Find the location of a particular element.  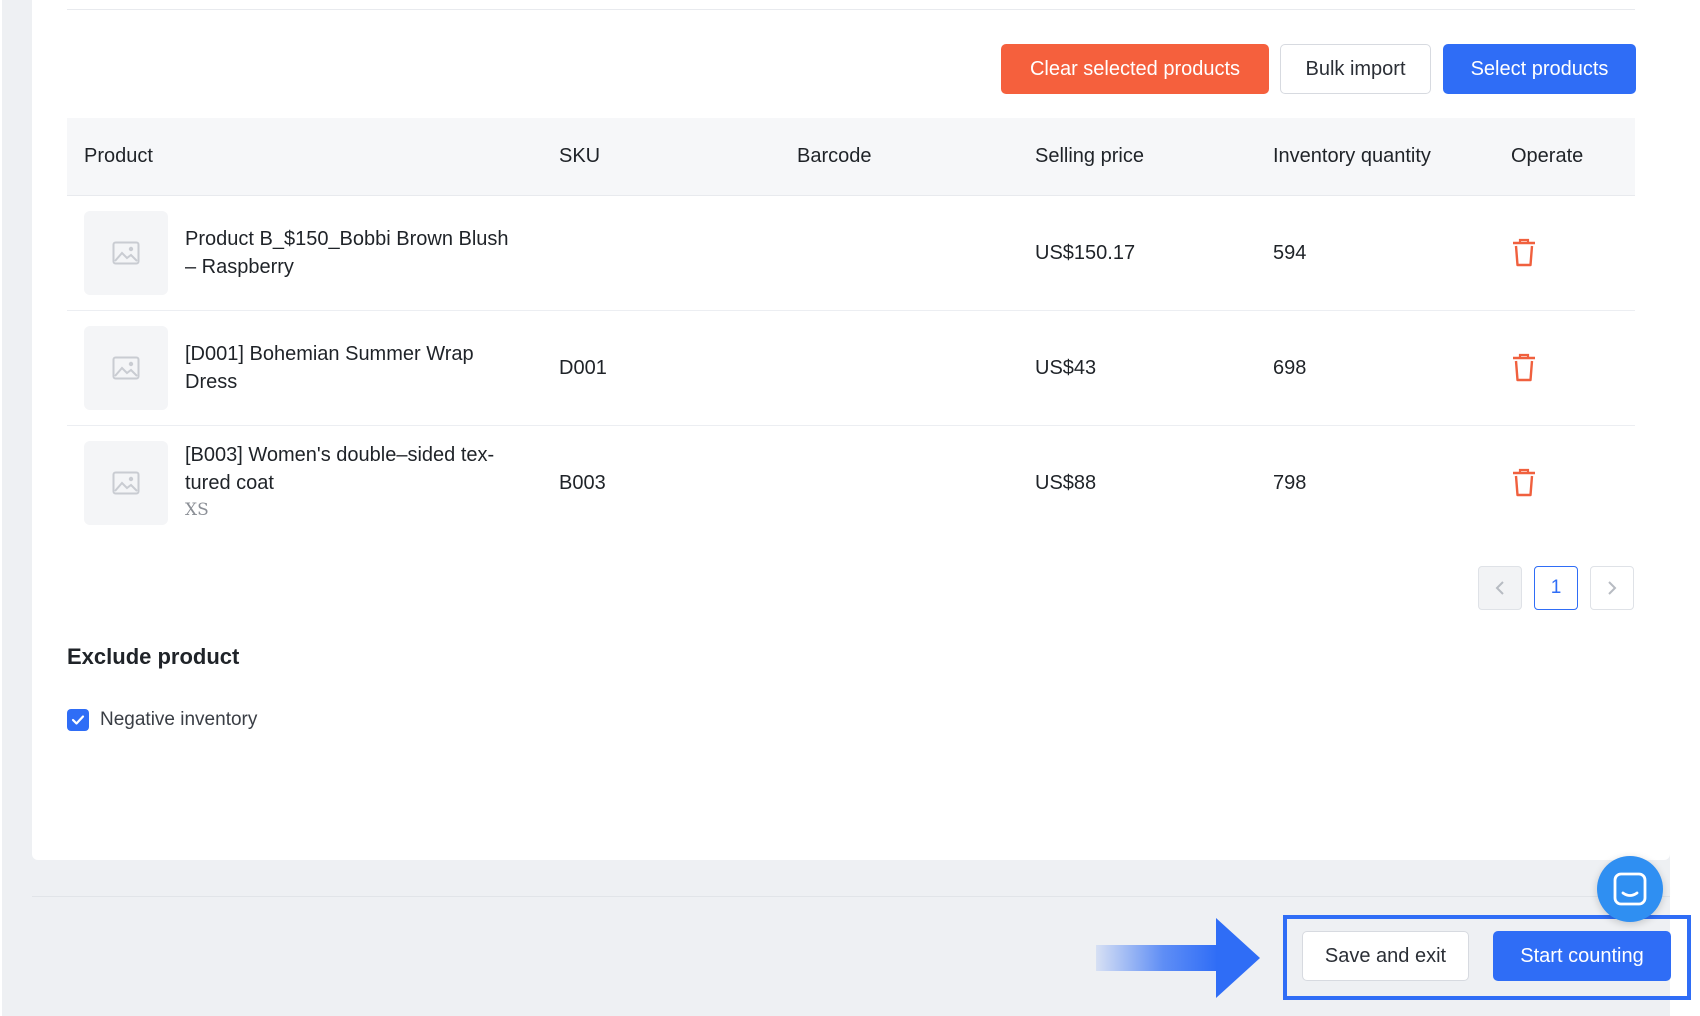

right-edge is located at coordinates (1685, 508).